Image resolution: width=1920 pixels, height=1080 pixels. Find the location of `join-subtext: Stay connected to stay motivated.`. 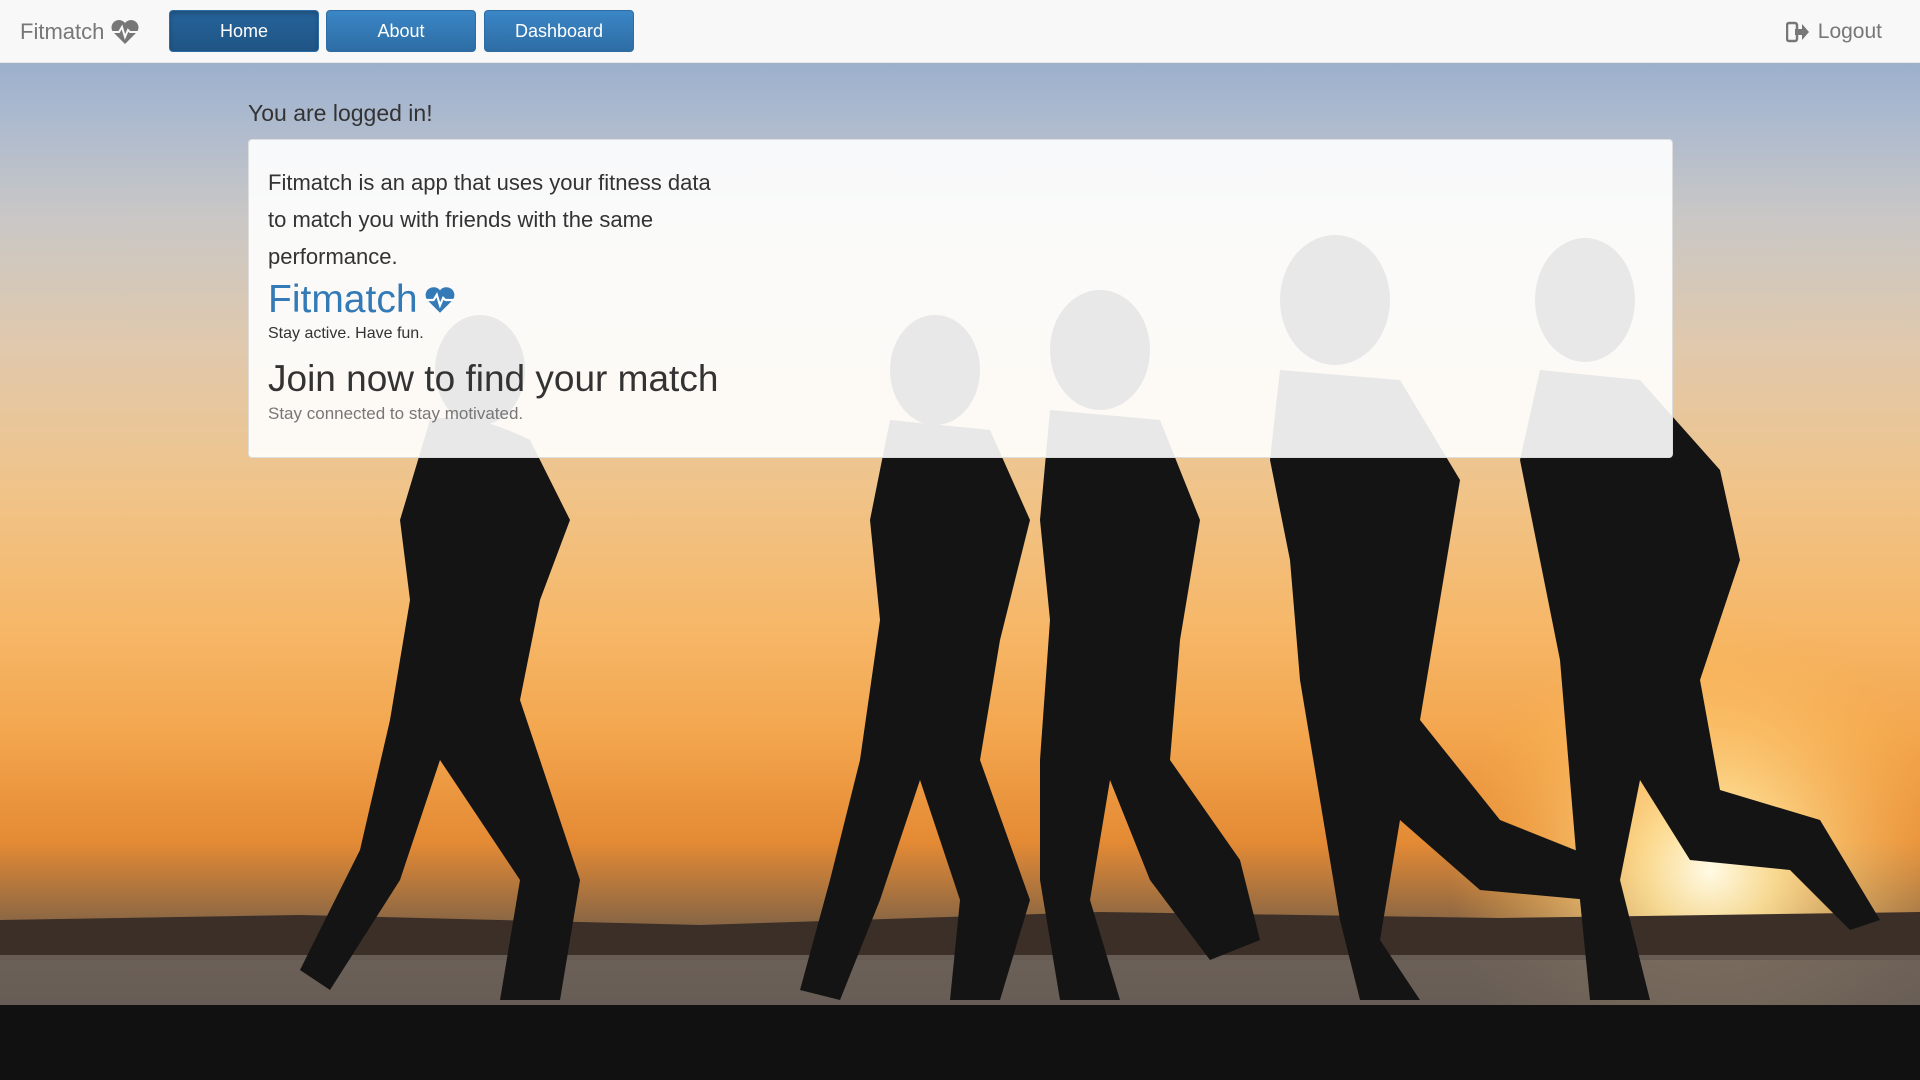

join-subtext: Stay connected to stay motivated. is located at coordinates (396, 413).